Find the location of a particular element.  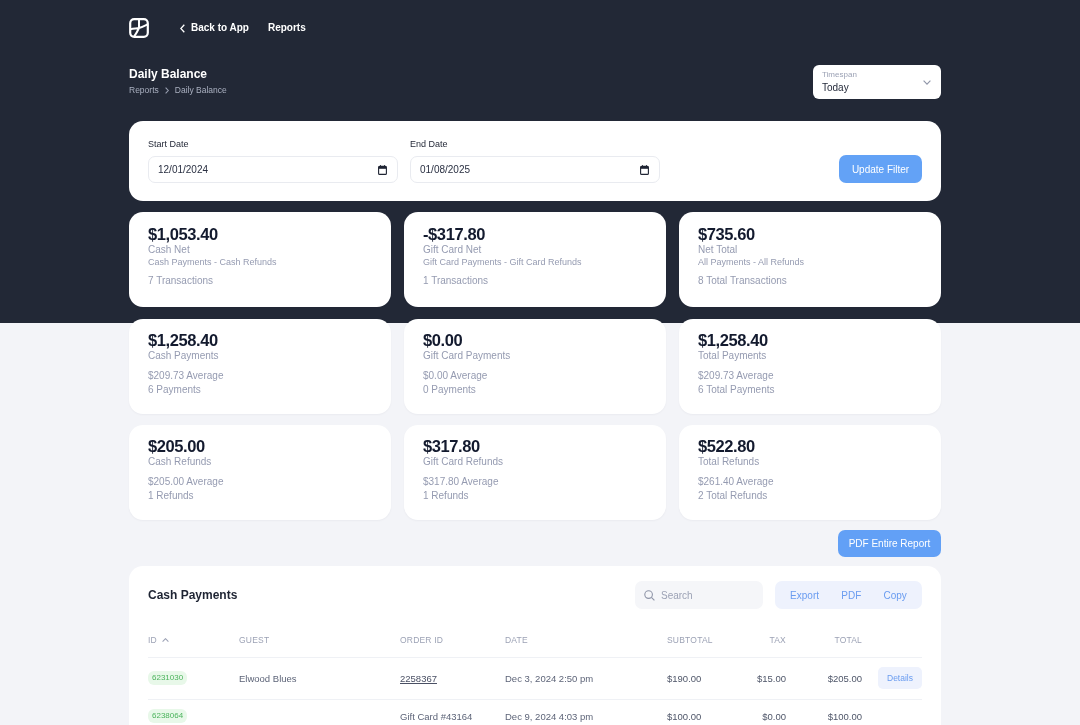

chevron-down-icon is located at coordinates (927, 82).